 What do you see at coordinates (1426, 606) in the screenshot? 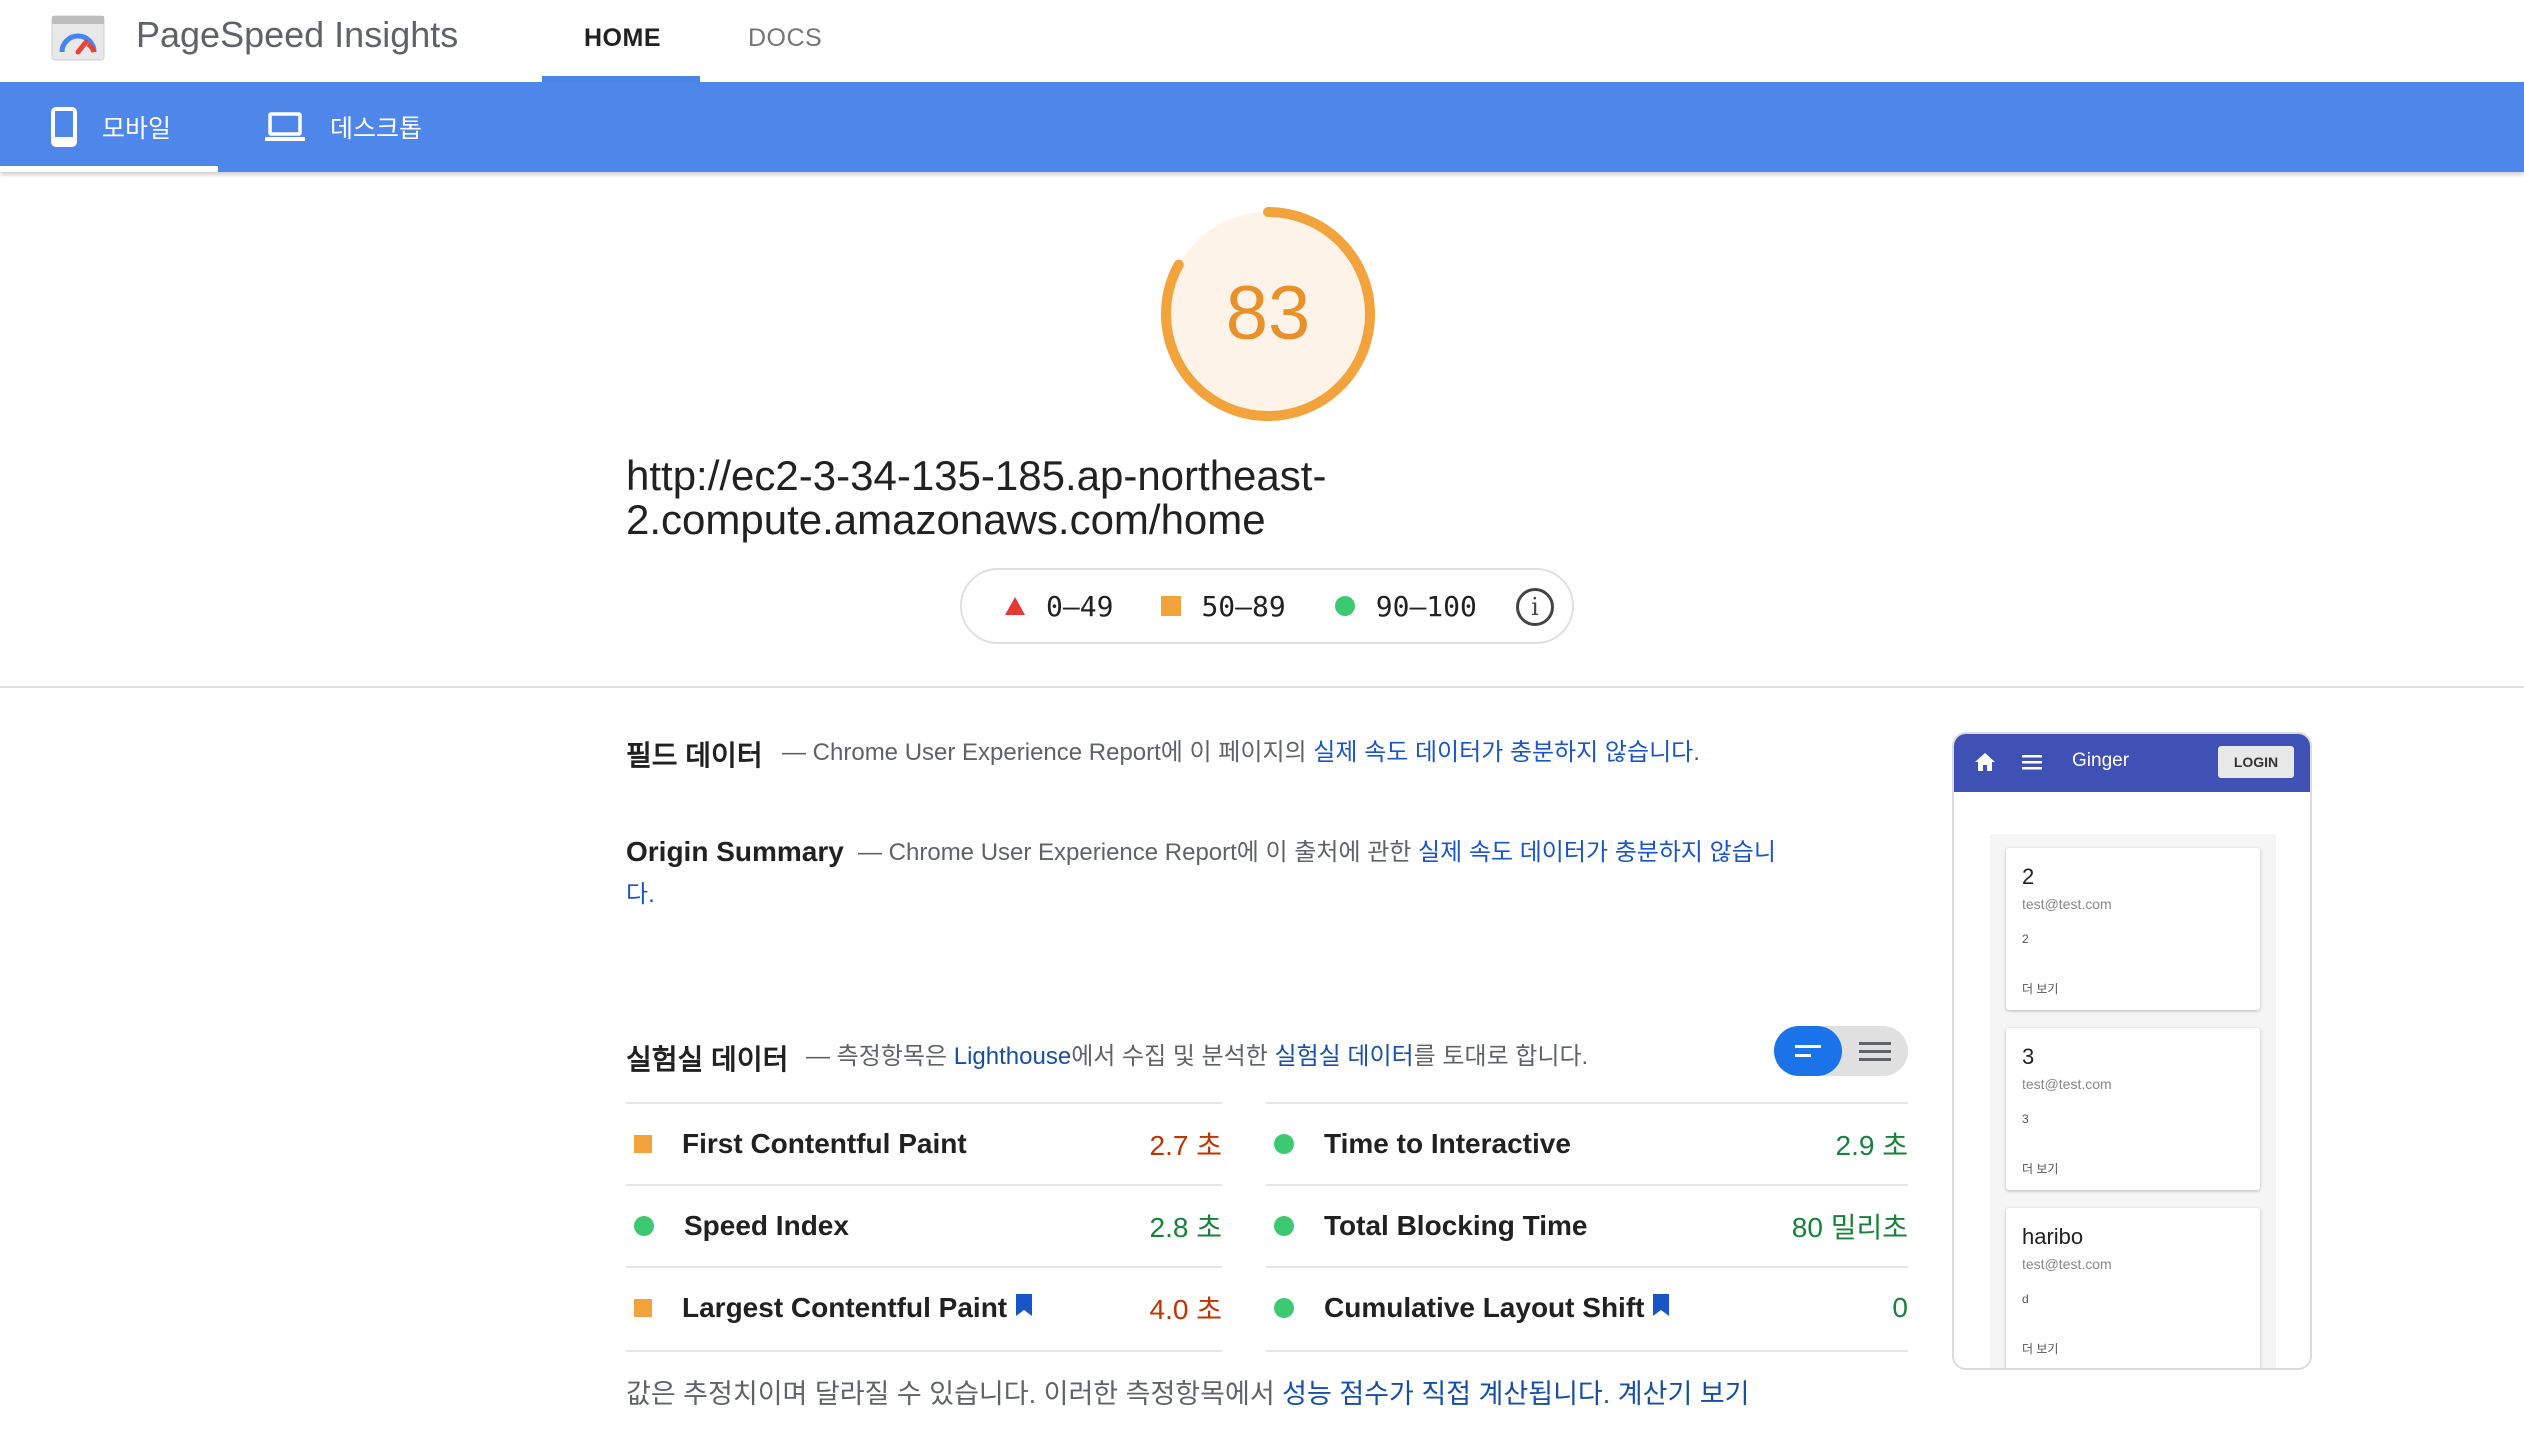
I see `legend-pass-range: 90–100` at bounding box center [1426, 606].